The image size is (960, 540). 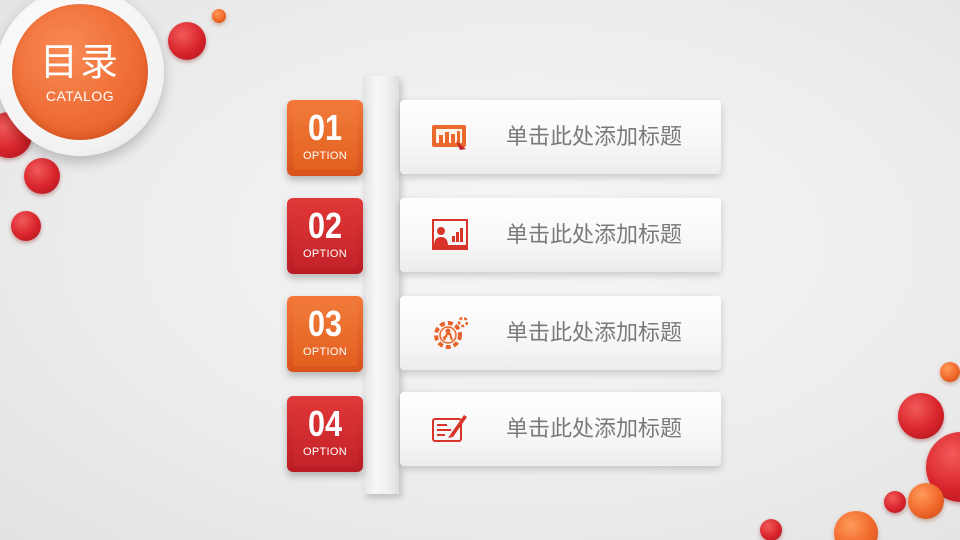 I want to click on menu-card-02: 单击此处添加标题, so click(x=560, y=235).